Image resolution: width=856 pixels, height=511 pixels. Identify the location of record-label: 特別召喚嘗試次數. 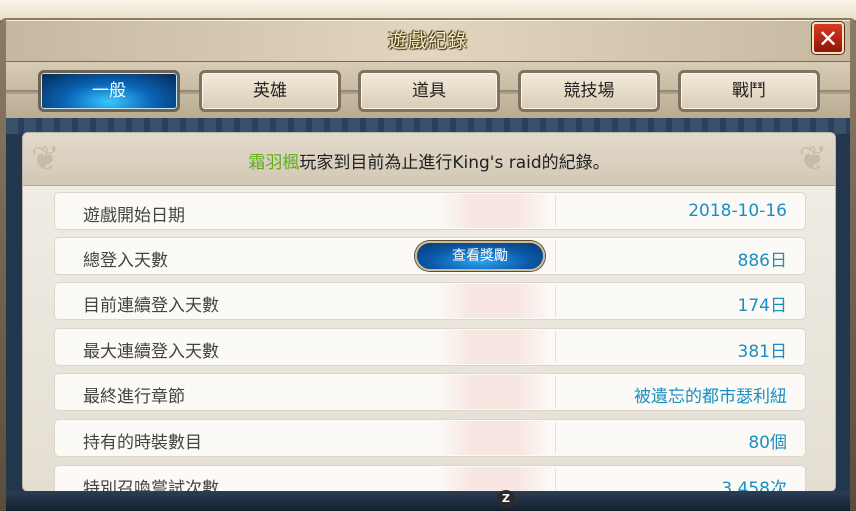
(151, 485).